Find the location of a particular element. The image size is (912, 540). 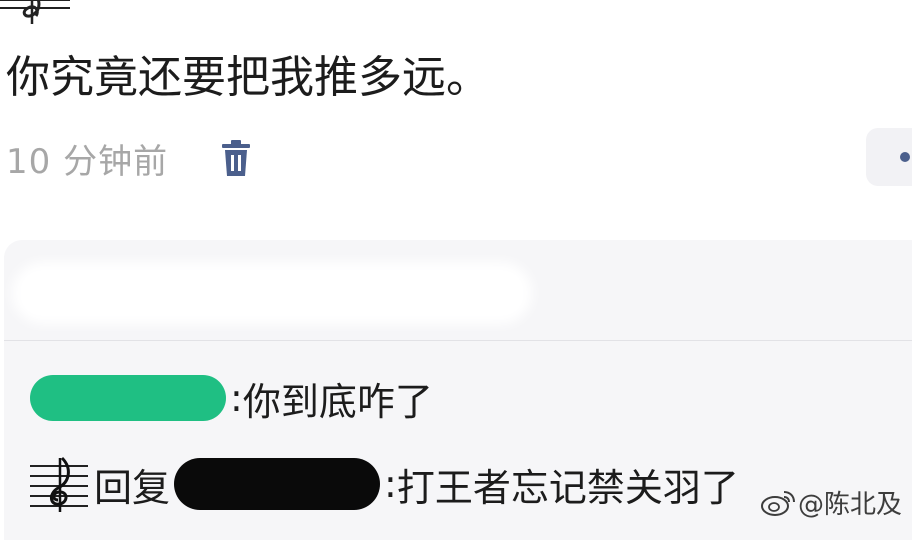

reply-item: : 你到底咋了 is located at coordinates (231, 398).